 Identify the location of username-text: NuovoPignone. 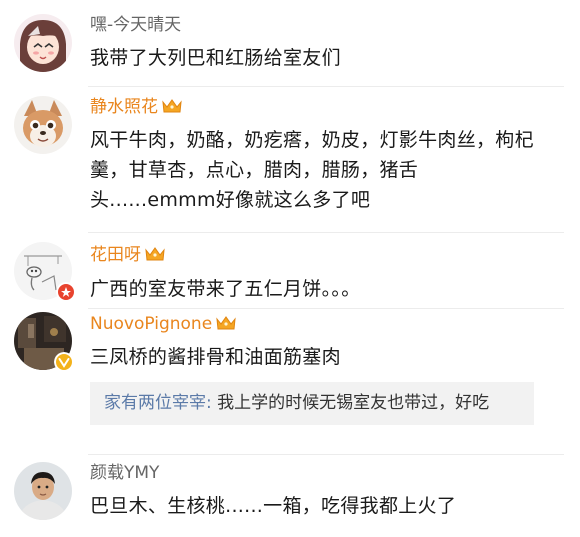
(151, 324).